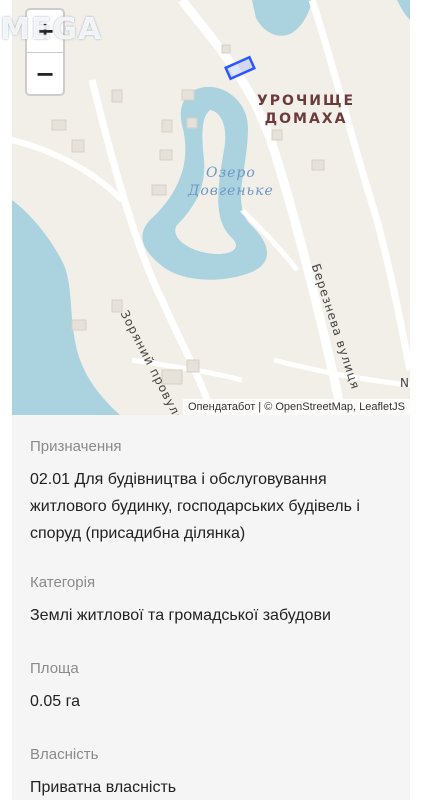  What do you see at coordinates (231, 182) in the screenshot?
I see `lake-label: Озеро Довгеньке` at bounding box center [231, 182].